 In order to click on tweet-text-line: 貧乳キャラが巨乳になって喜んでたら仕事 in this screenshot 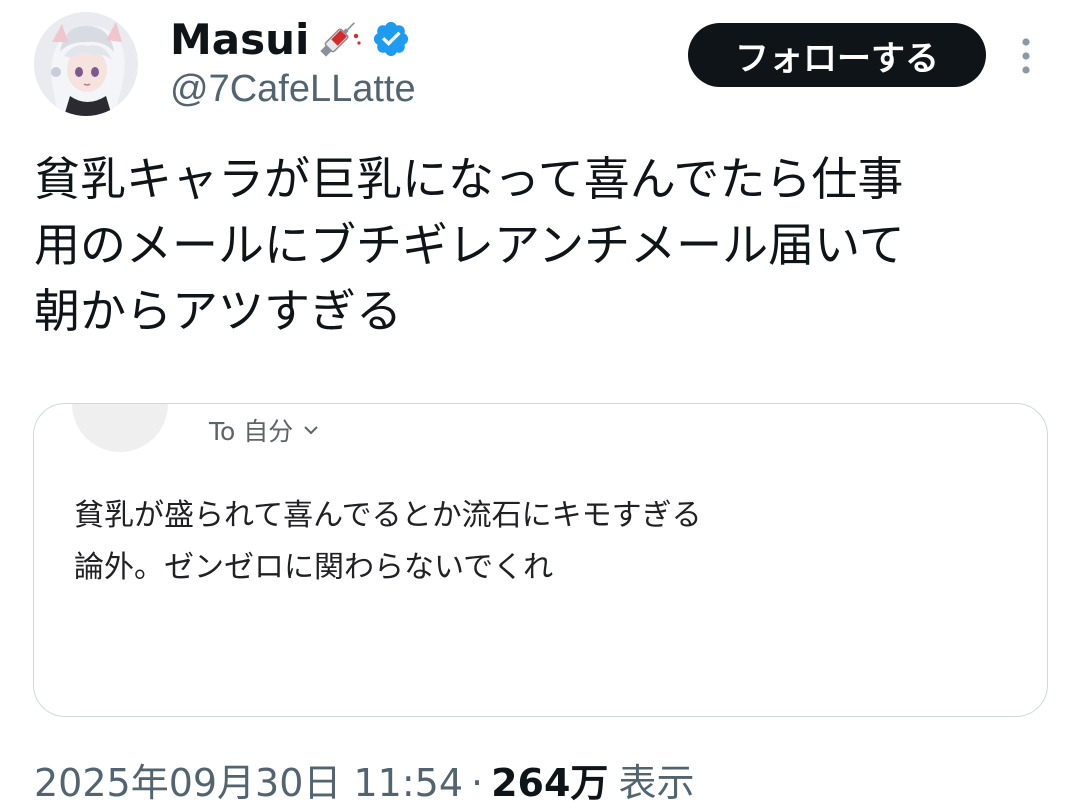, I will do `click(469, 179)`.